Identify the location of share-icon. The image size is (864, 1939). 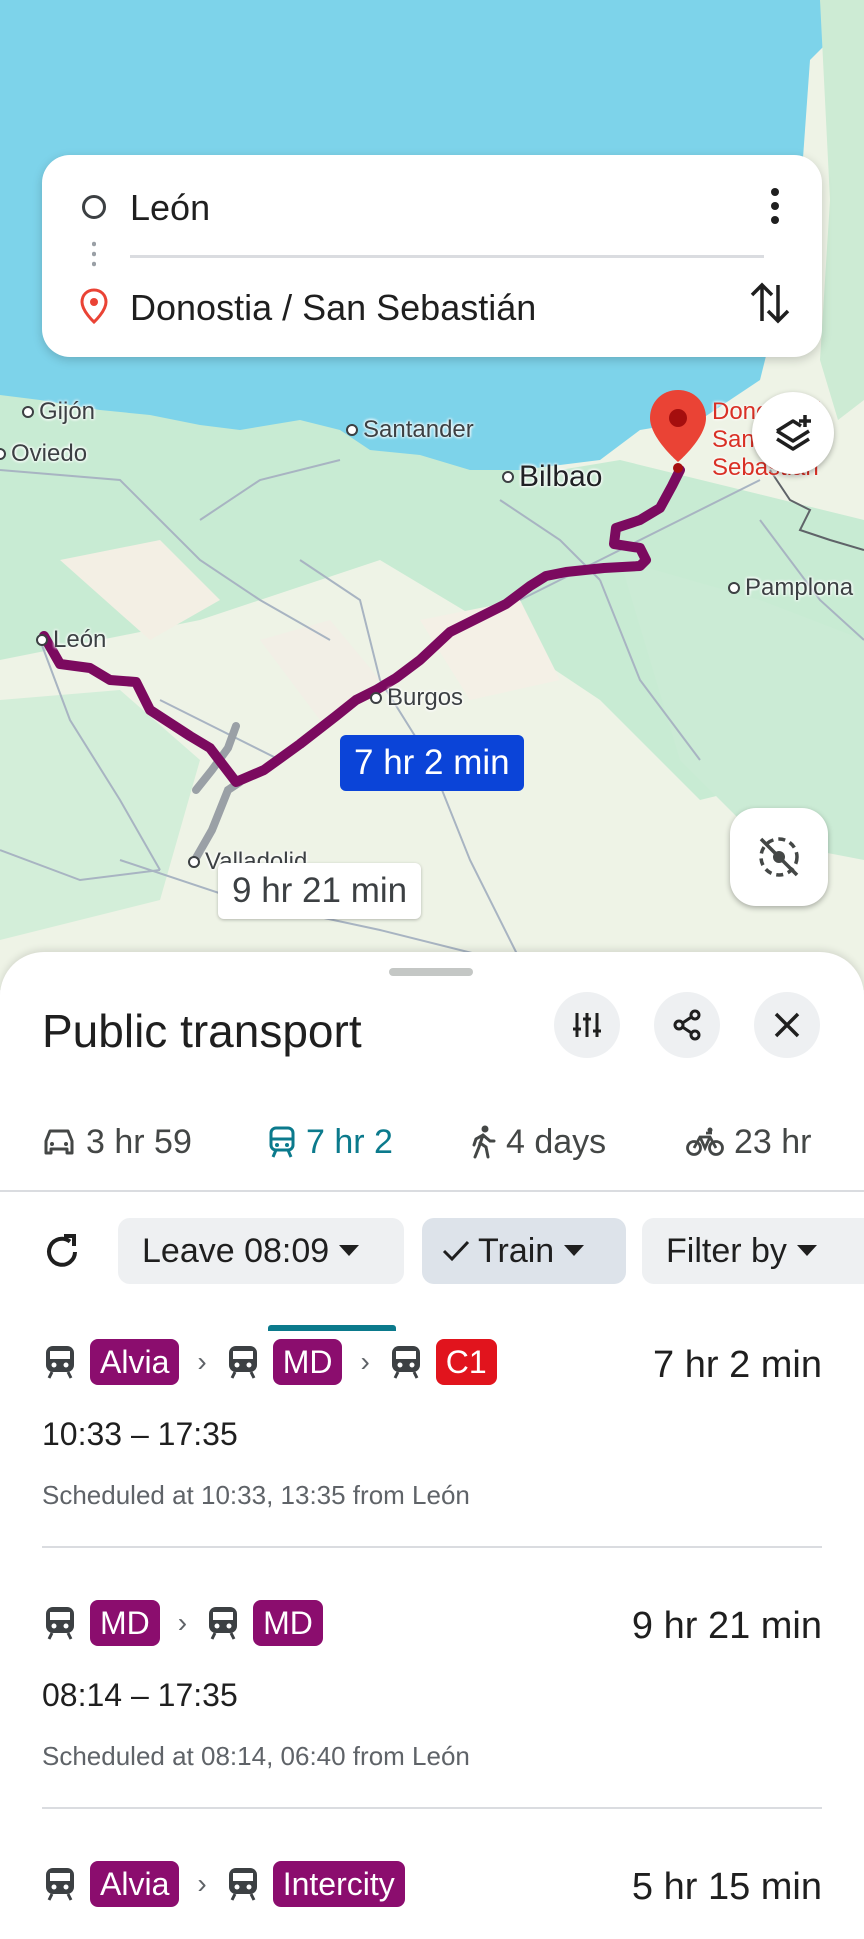
(687, 1025).